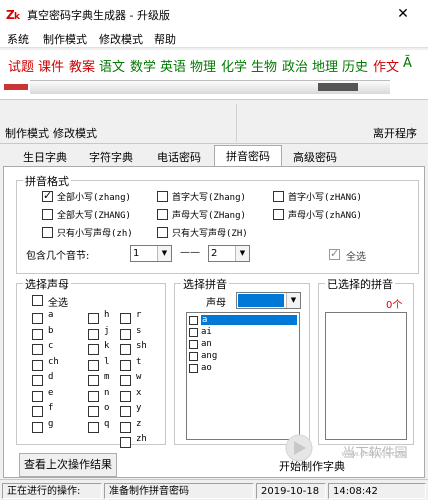 The width and height of the screenshot is (428, 500). I want to click on initials-select-all-label: 全选, so click(58, 303).